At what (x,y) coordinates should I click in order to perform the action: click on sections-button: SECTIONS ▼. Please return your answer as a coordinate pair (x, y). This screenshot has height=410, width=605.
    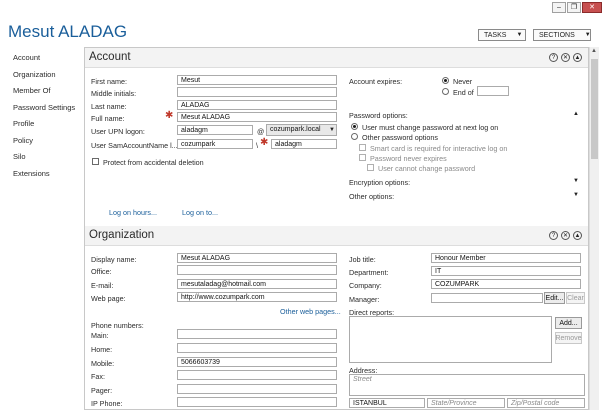
    Looking at the image, I should click on (562, 35).